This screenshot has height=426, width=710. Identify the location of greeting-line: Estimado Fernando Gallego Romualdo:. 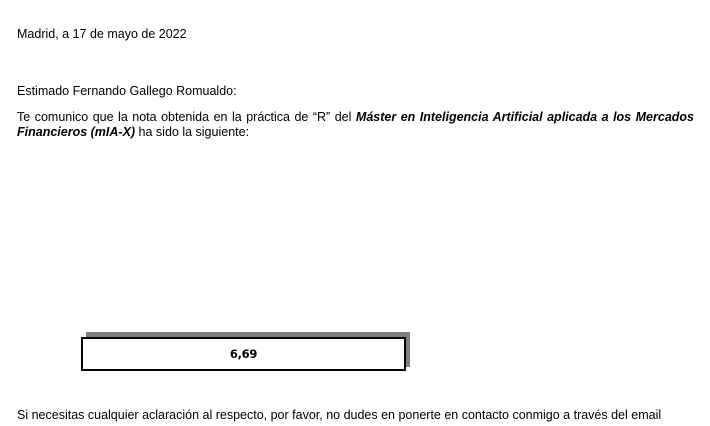
(127, 91).